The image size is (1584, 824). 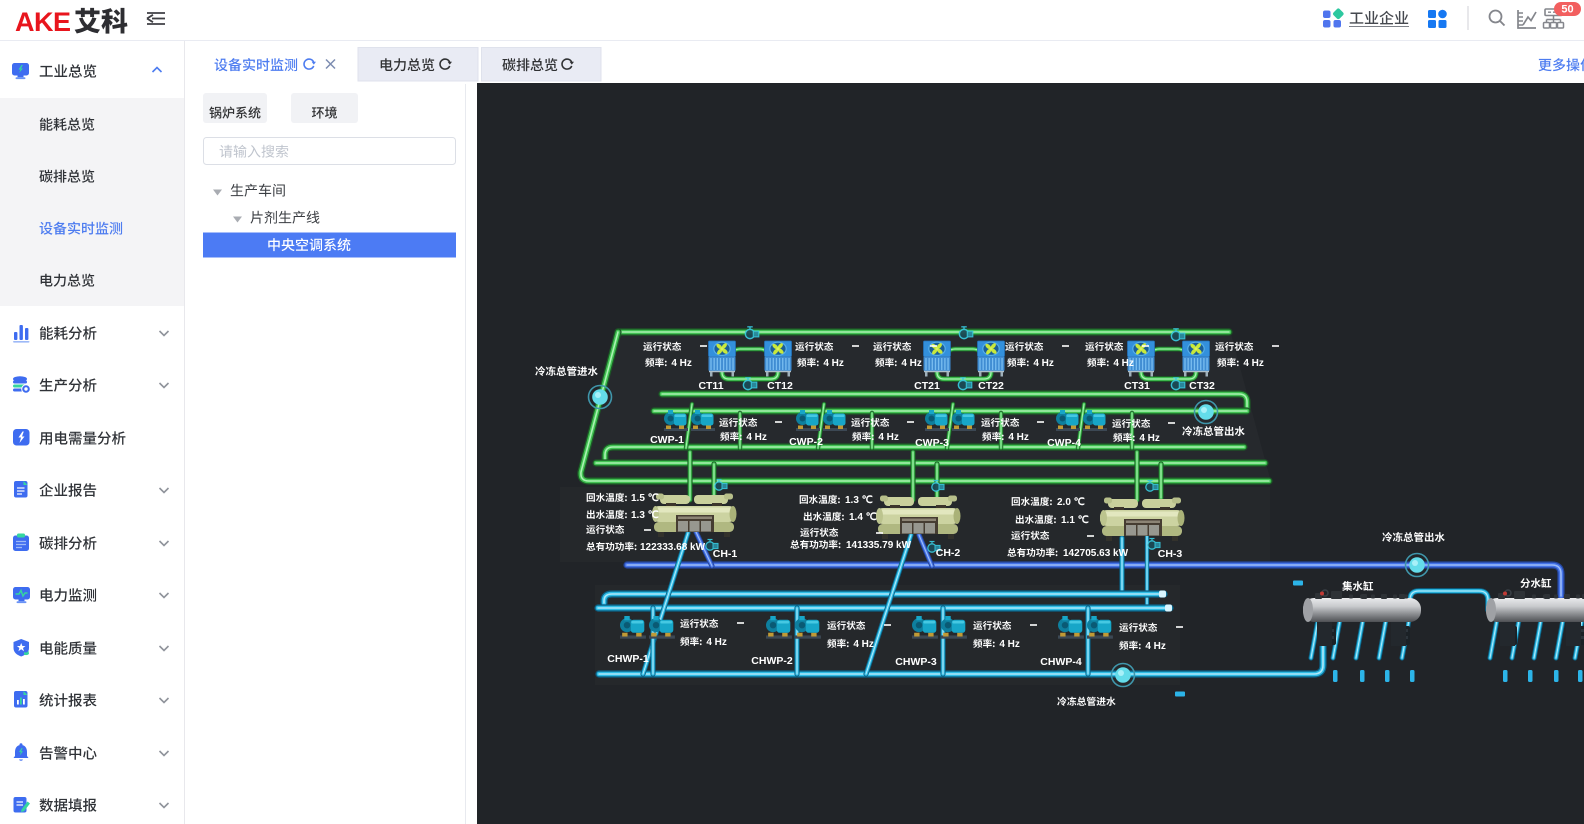 What do you see at coordinates (1061, 662) in the screenshot?
I see `svg-text: CHWP-4` at bounding box center [1061, 662].